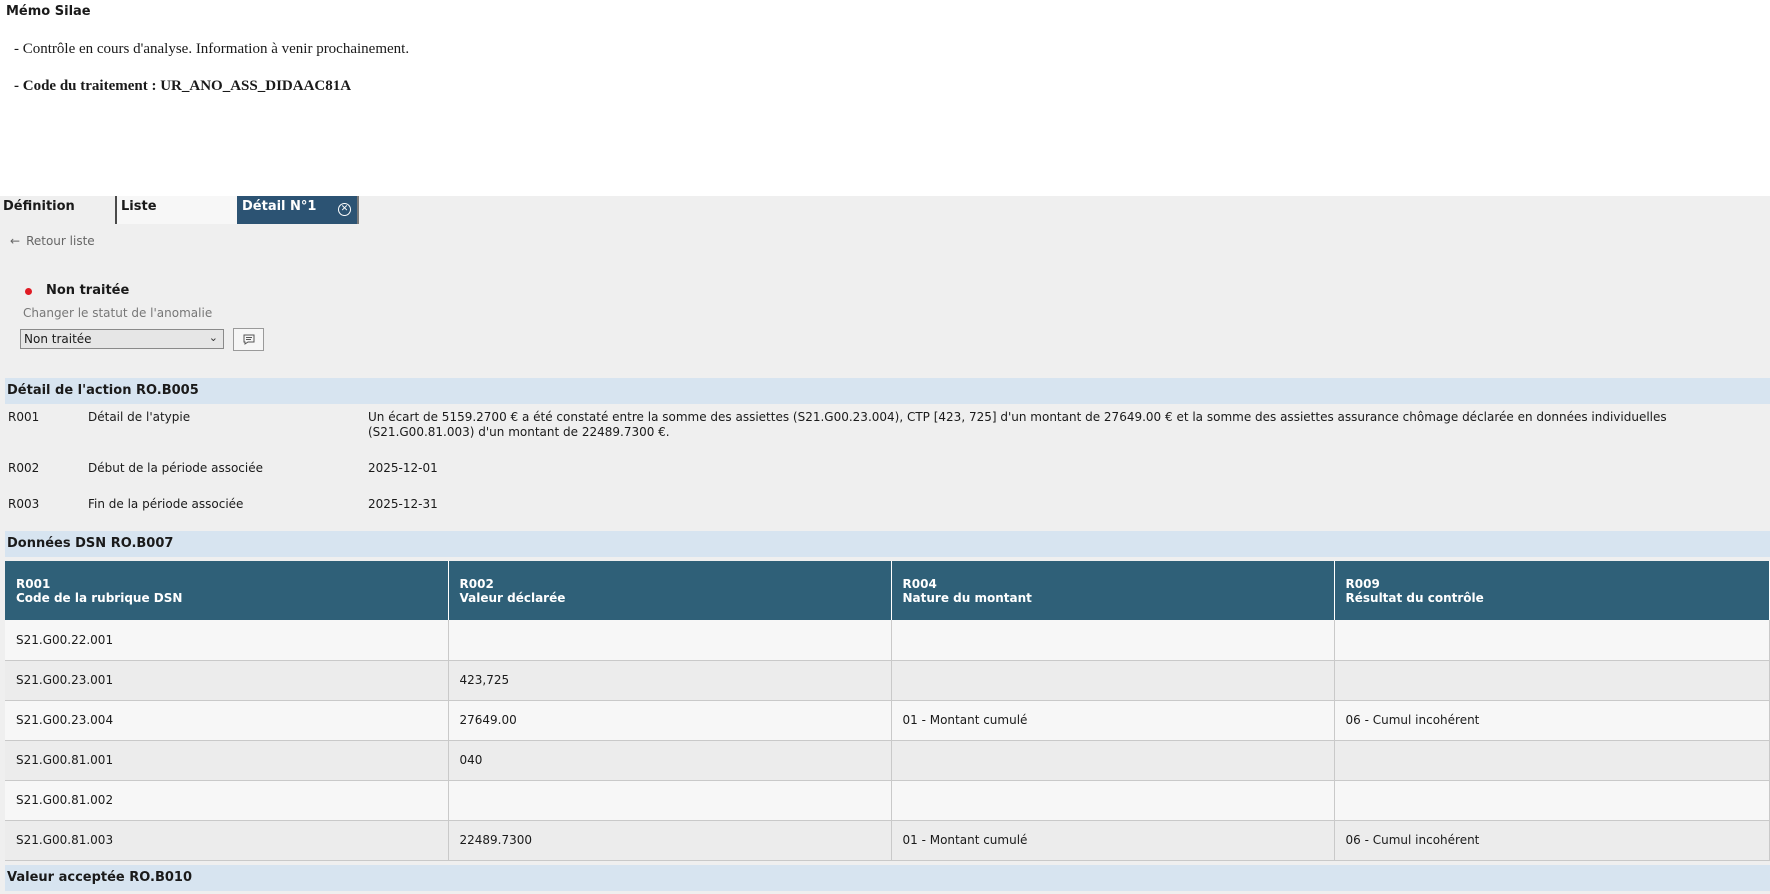 This screenshot has height=894, width=1770. I want to click on table-cell: 22489.7300, so click(670, 840).